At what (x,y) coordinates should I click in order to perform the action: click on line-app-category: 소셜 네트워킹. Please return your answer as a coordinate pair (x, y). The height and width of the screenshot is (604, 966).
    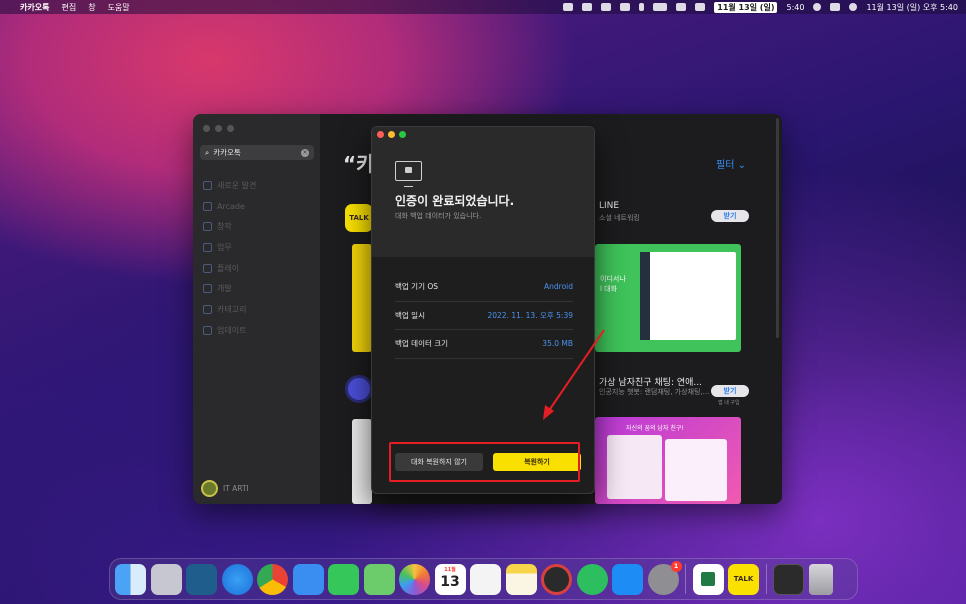
    Looking at the image, I should click on (619, 218).